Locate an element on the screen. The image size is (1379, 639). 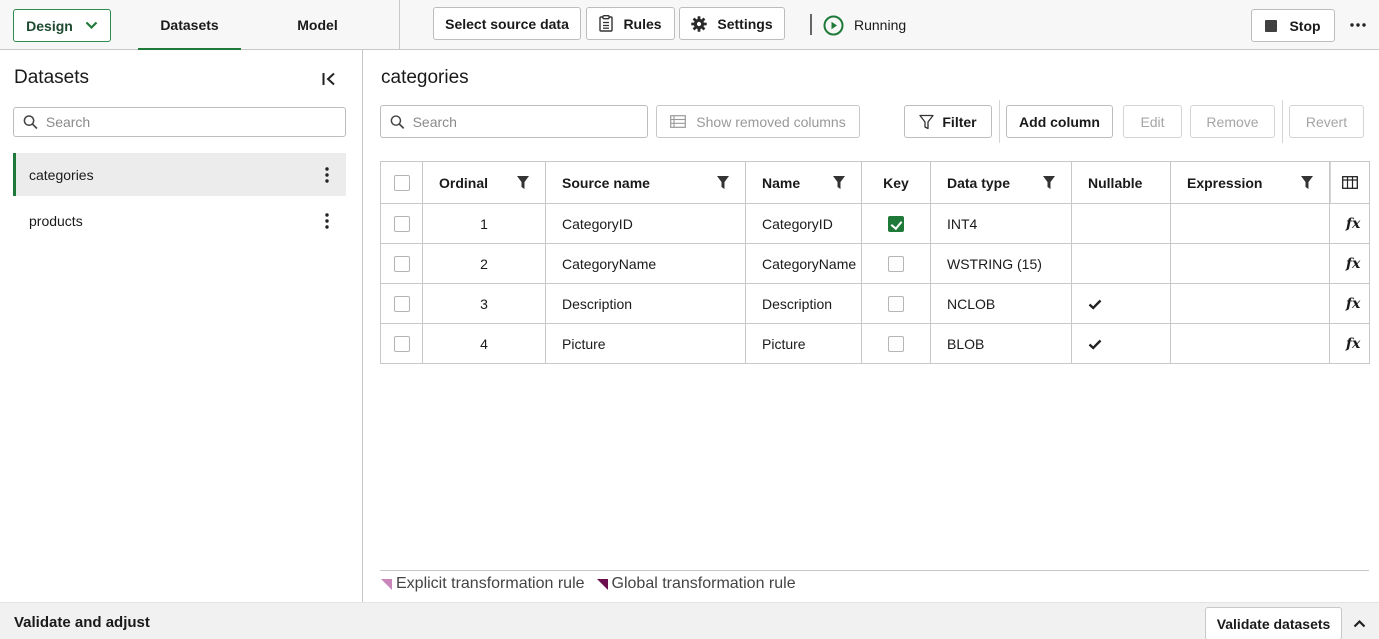
clipboard-icon is located at coordinates (606, 23).